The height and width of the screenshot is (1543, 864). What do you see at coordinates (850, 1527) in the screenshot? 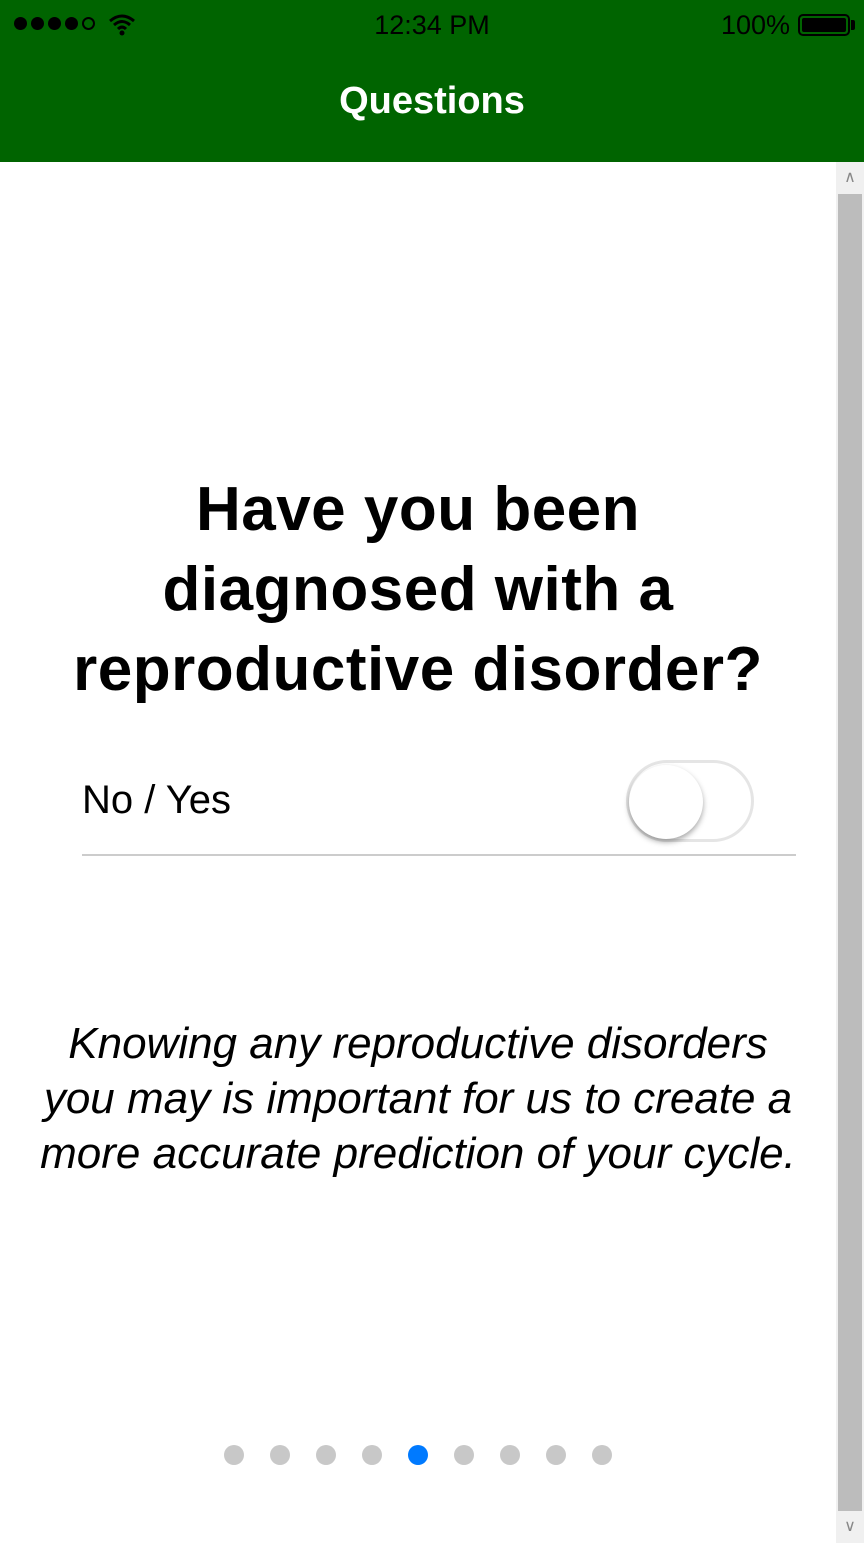
I see `scroll-down-button: ∨` at bounding box center [850, 1527].